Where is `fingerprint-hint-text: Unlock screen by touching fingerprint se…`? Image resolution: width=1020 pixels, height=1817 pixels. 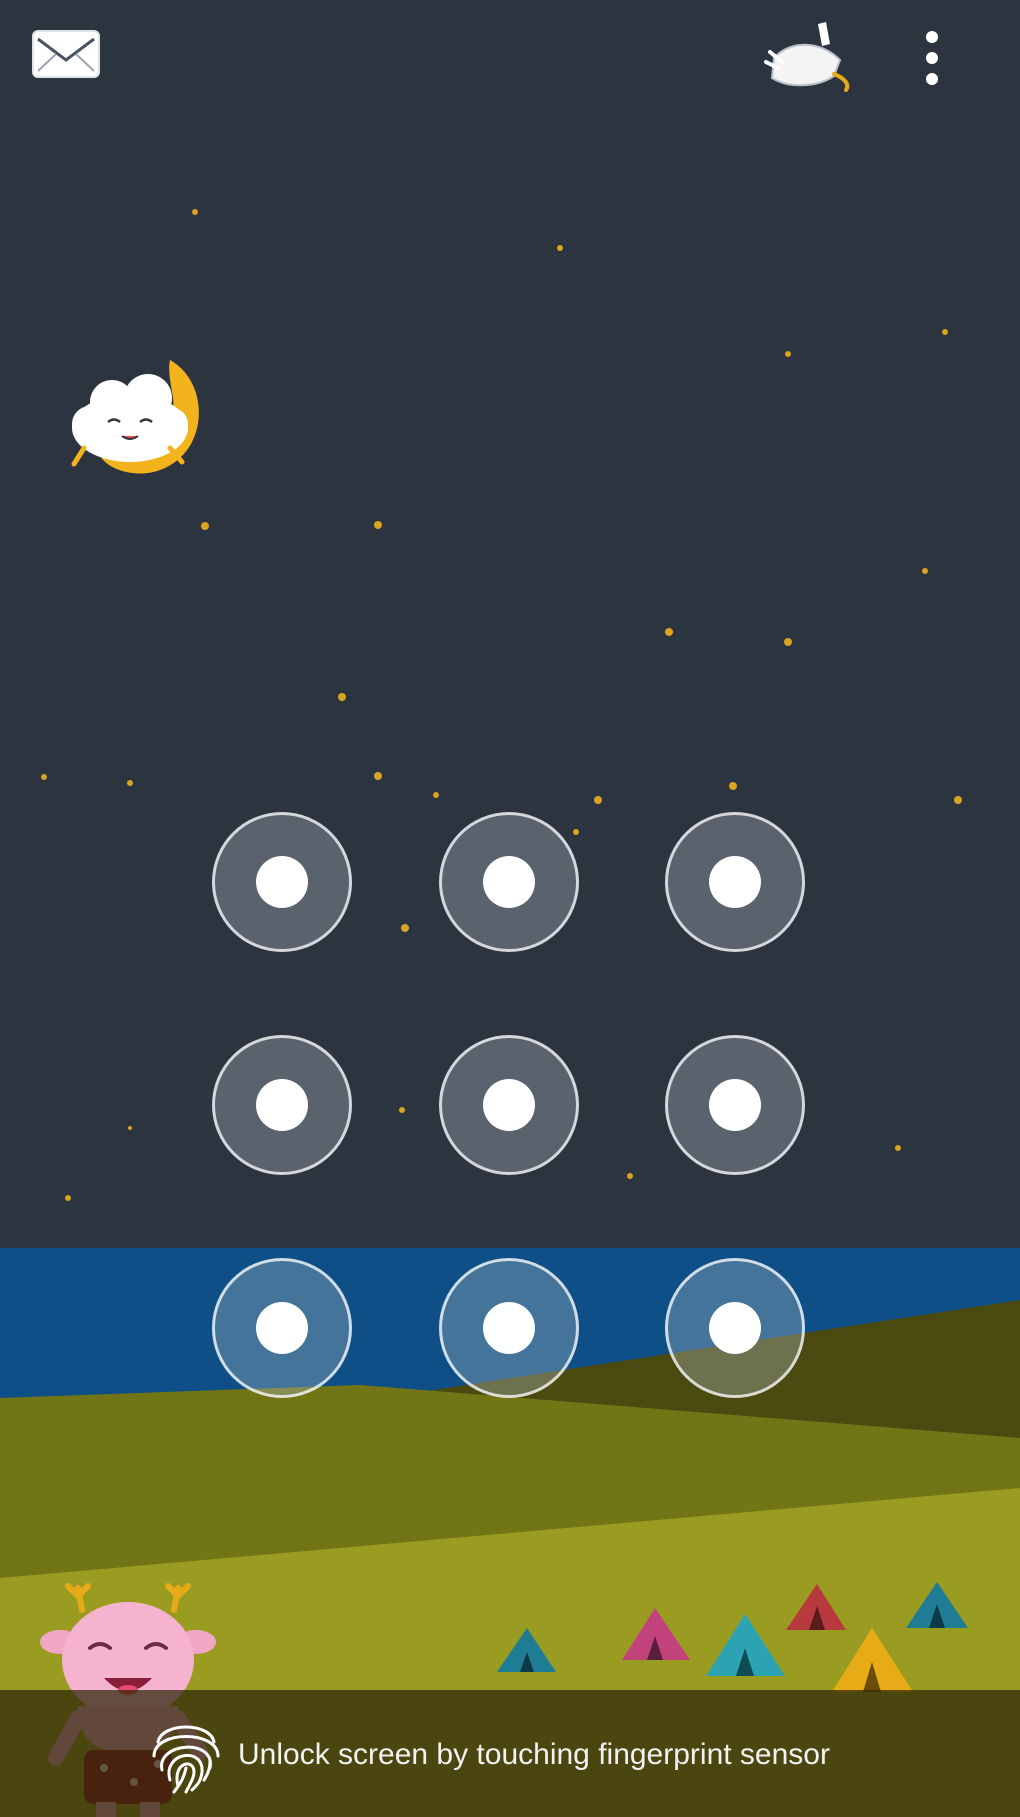 fingerprint-hint-text: Unlock screen by touching fingerprint se… is located at coordinates (534, 1754).